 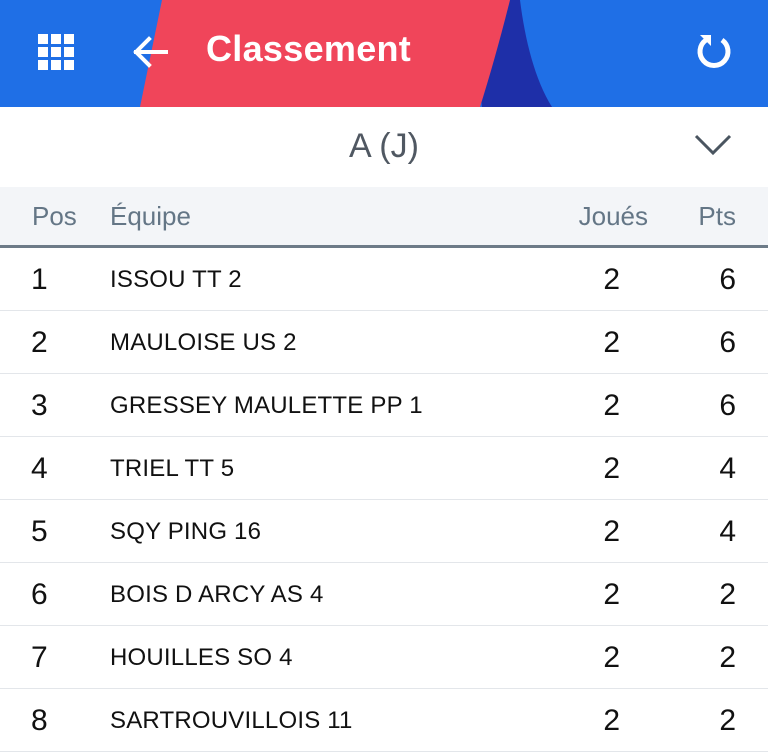 I want to click on header-team: Équipe, so click(x=150, y=216).